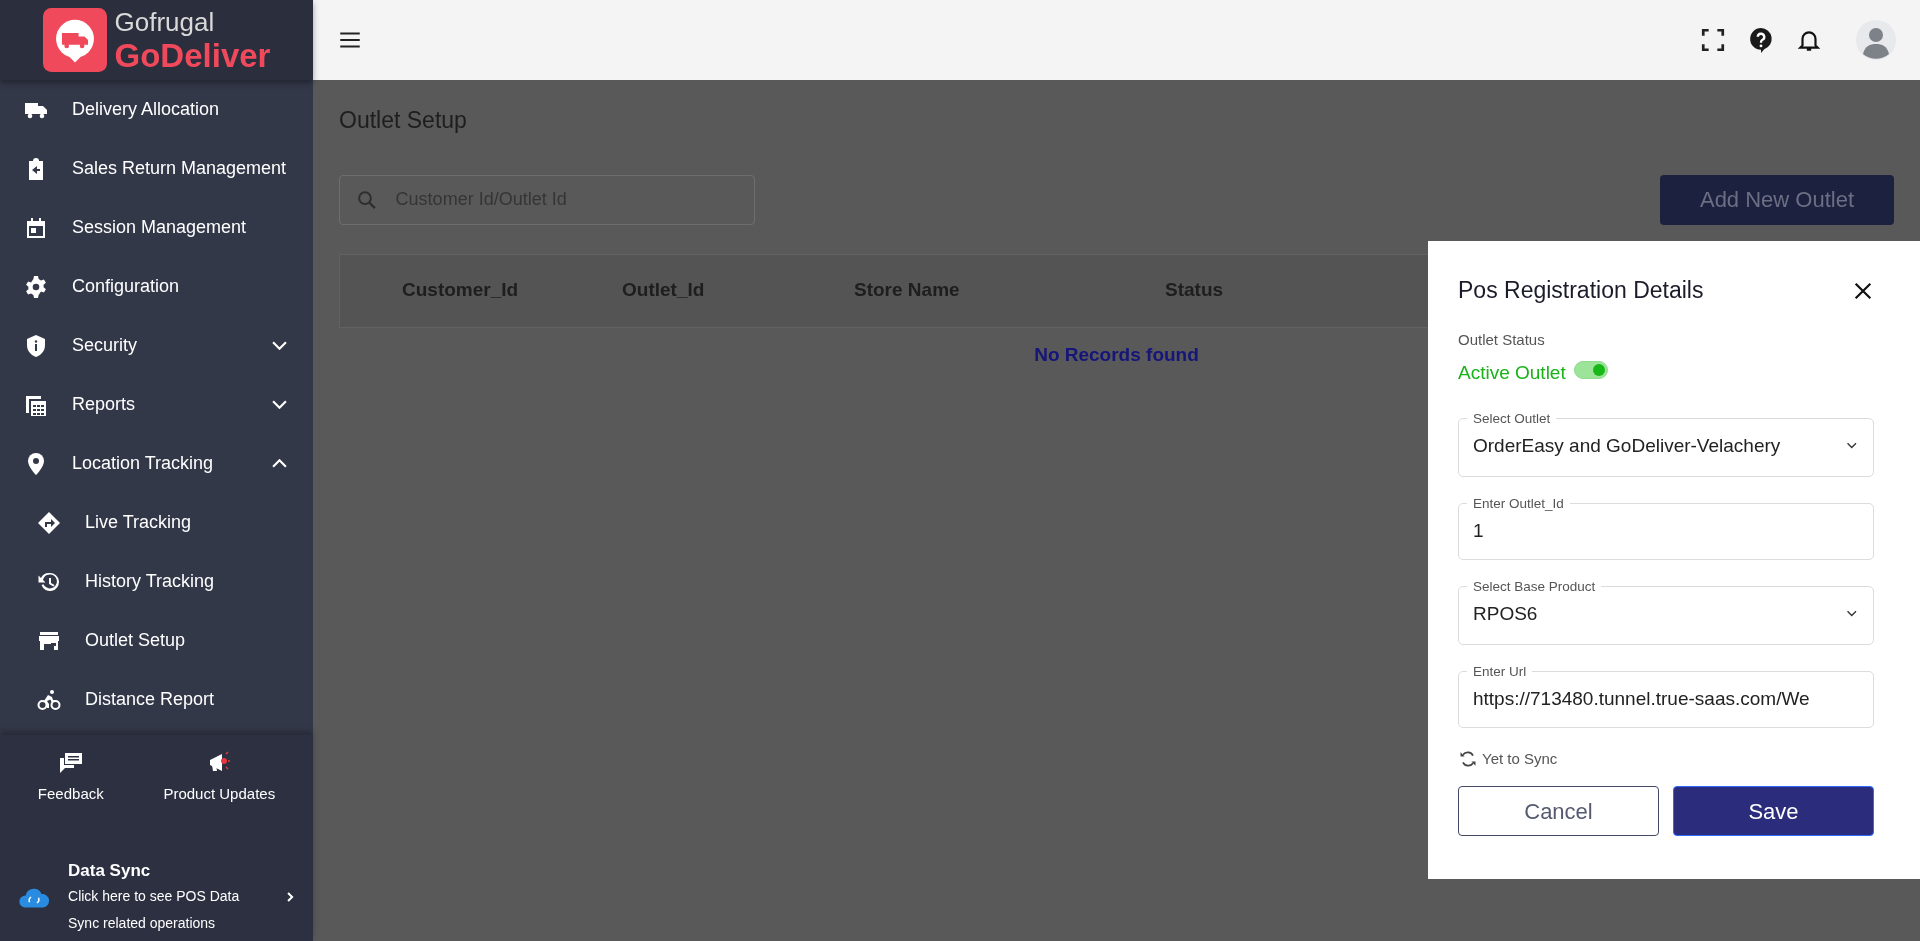 This screenshot has width=1920, height=941. What do you see at coordinates (1534, 586) in the screenshot?
I see `field-label: Select Base Product` at bounding box center [1534, 586].